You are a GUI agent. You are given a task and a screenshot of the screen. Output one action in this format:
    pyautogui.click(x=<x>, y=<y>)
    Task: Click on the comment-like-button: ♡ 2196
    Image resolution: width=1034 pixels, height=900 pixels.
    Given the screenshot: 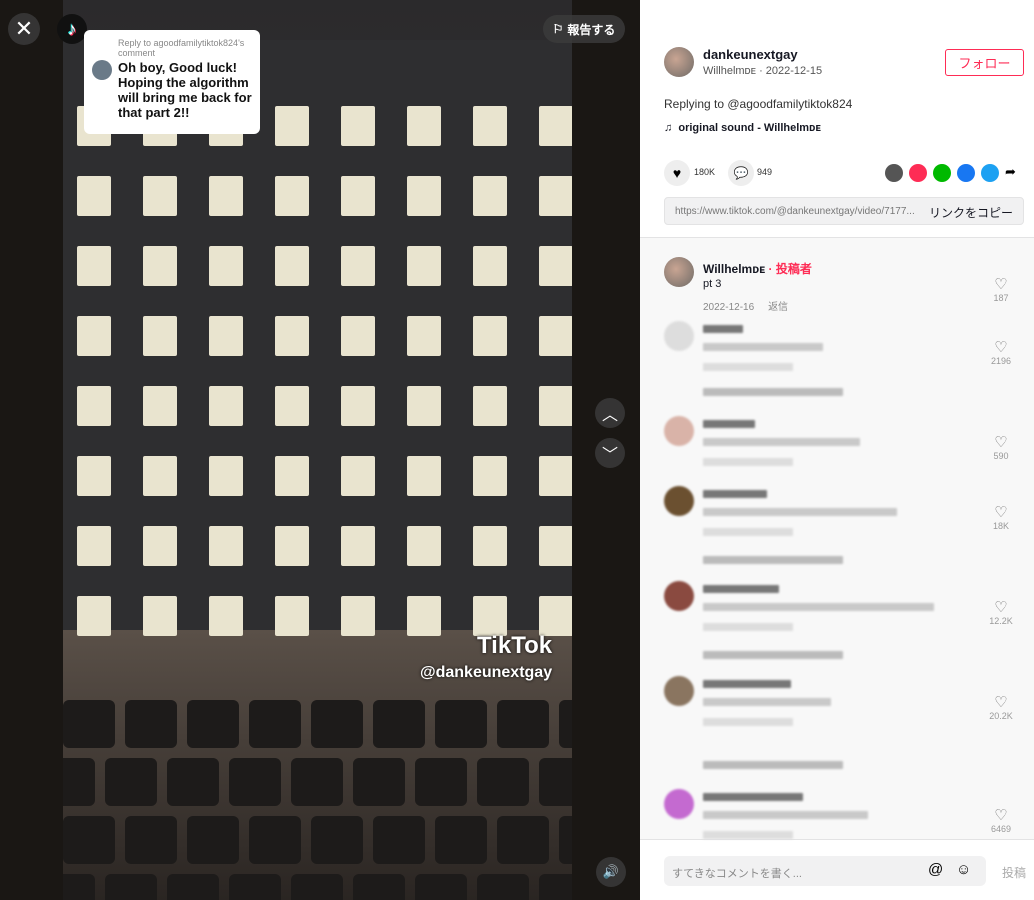 What is the action you would take?
    pyautogui.click(x=1001, y=352)
    